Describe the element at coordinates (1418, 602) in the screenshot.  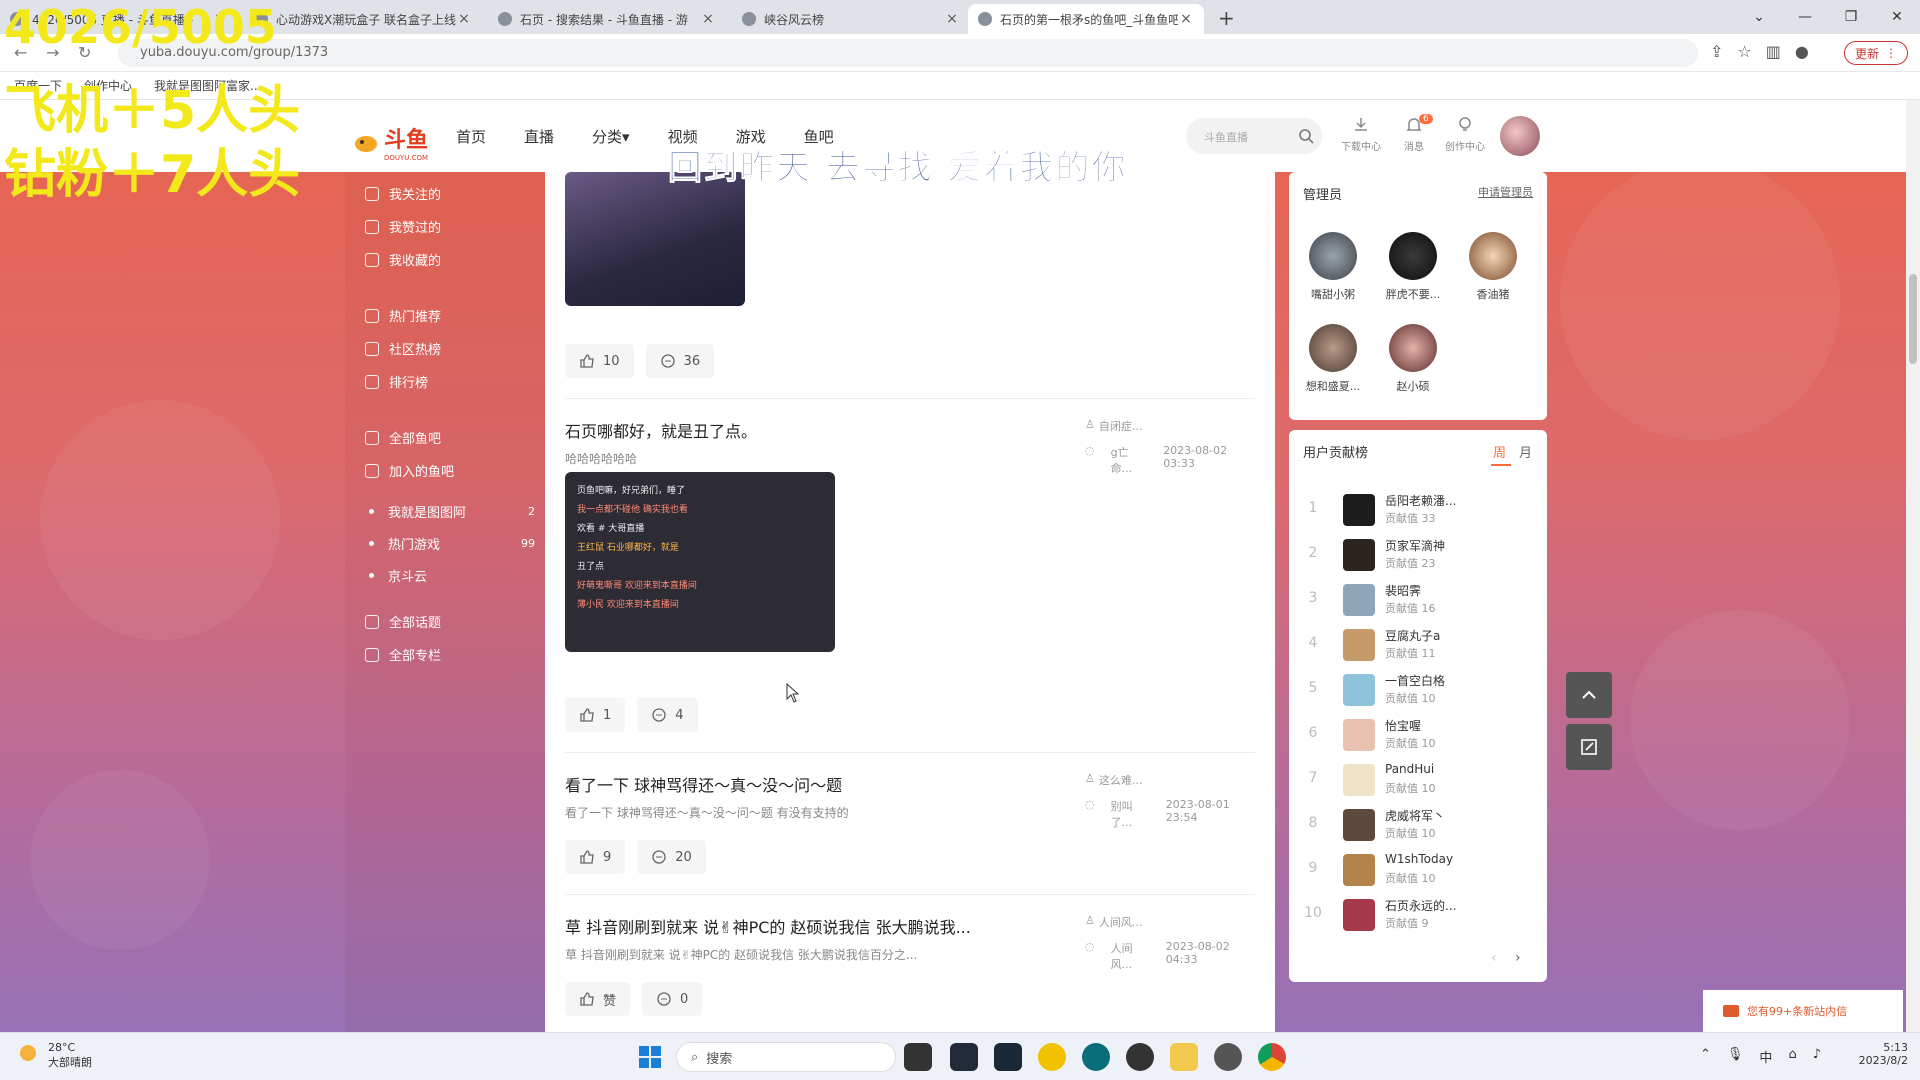
I see `ranking-row: 3 裴昭霁 贡献值 16` at that location.